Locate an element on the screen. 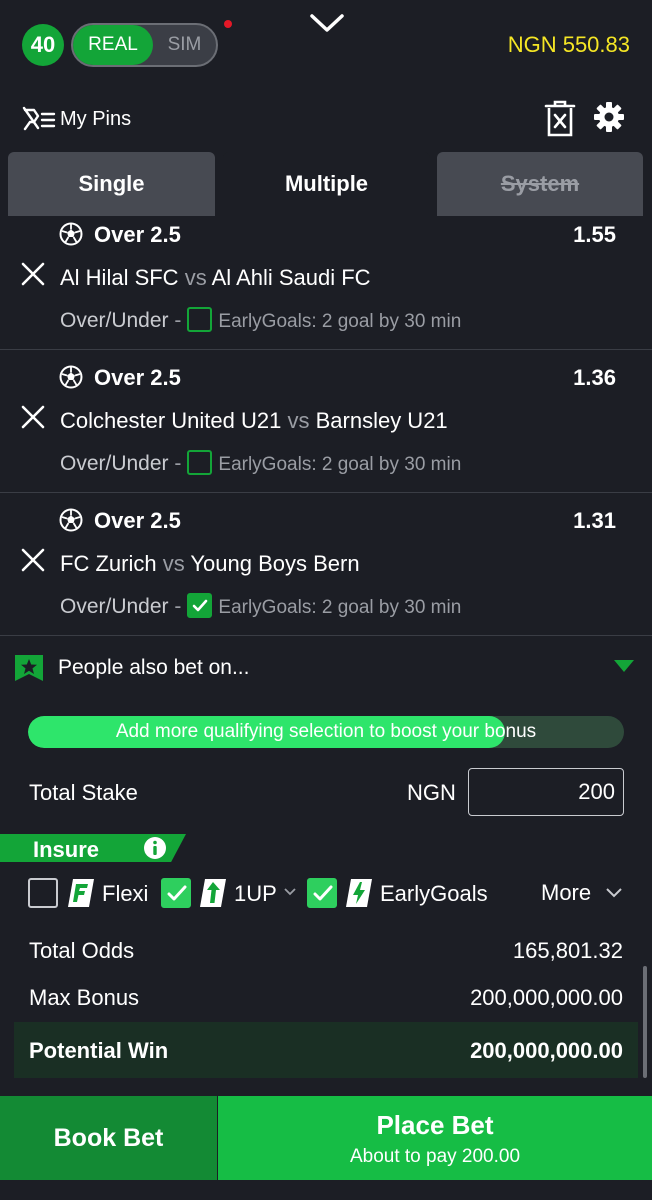 The image size is (652, 1200). bet-actions: Book Bet Place Bet About to pay 200.00 is located at coordinates (326, 1138).